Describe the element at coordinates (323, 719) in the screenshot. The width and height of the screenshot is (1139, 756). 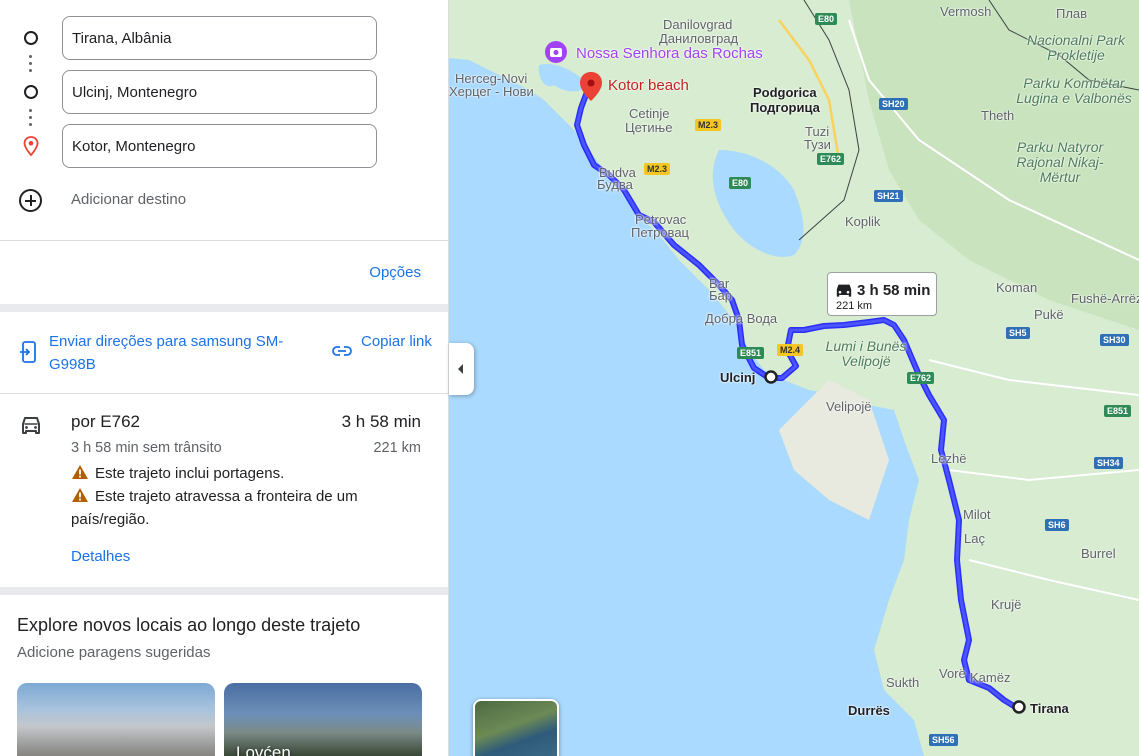
I see `suggested-place-card-lovcen: Lovćen` at that location.